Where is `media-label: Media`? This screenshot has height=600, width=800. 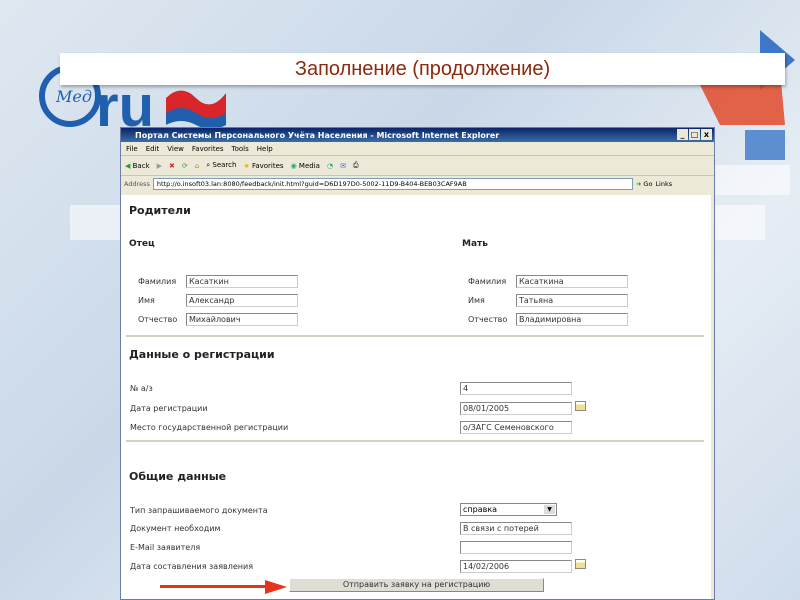 media-label: Media is located at coordinates (309, 165).